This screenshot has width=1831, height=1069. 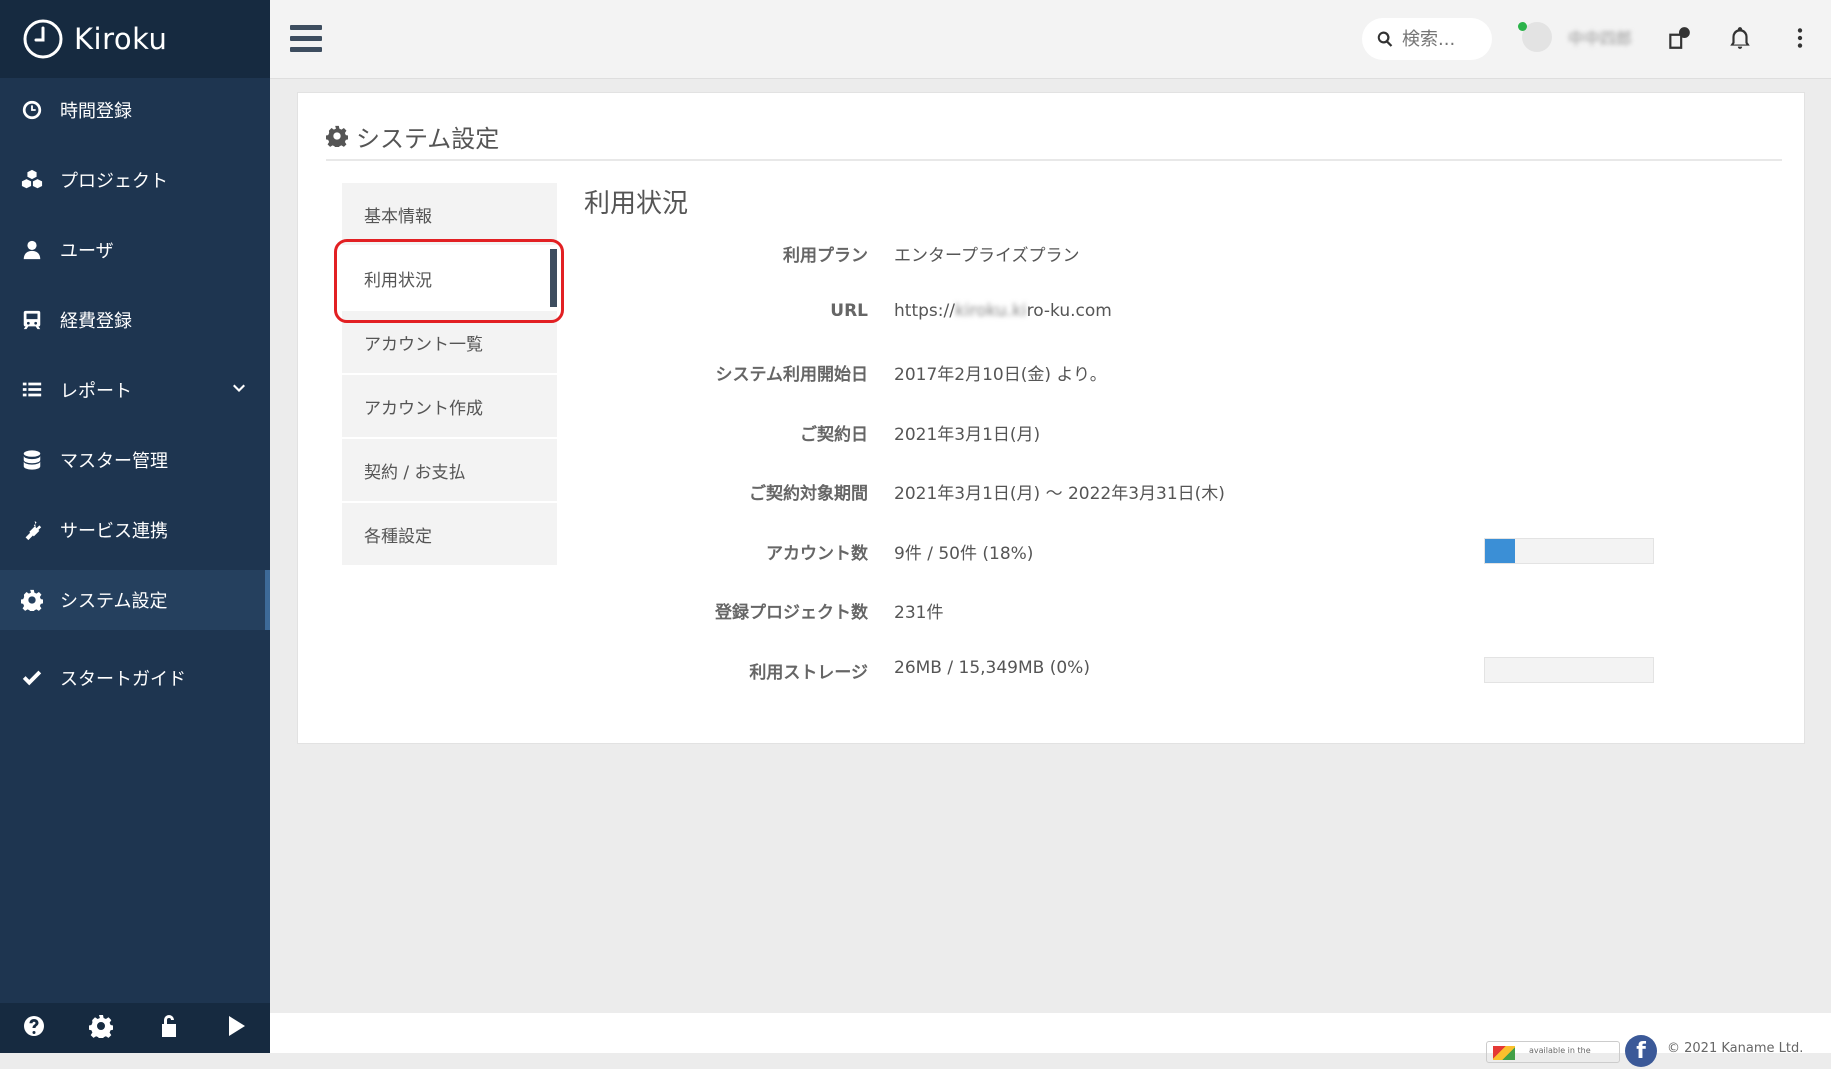 What do you see at coordinates (32, 530) in the screenshot?
I see `plug-icon` at bounding box center [32, 530].